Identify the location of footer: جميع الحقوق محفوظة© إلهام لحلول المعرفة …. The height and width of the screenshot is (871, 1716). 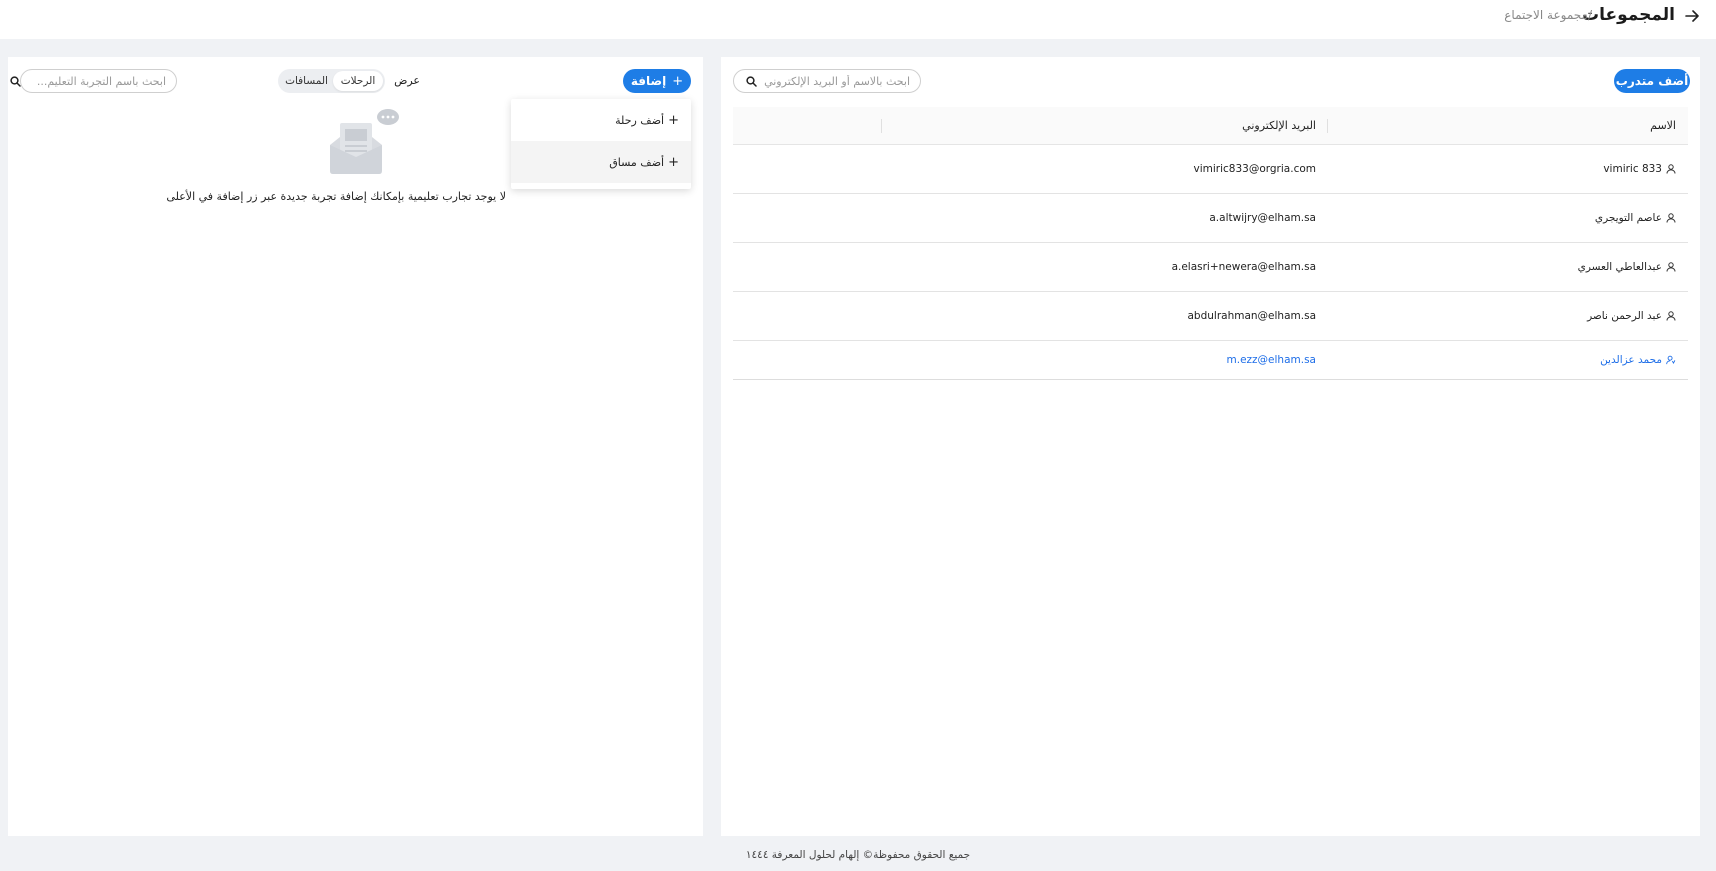
(858, 855).